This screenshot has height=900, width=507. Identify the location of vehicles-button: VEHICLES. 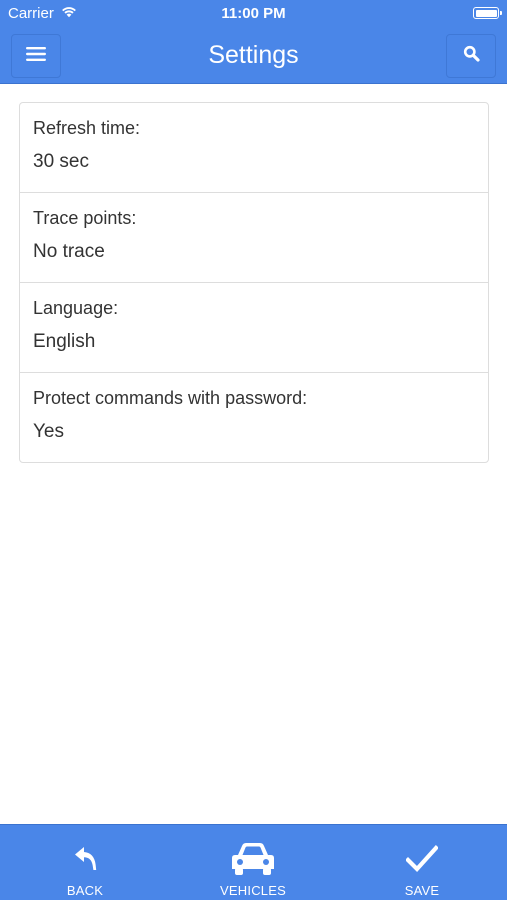
(253, 862).